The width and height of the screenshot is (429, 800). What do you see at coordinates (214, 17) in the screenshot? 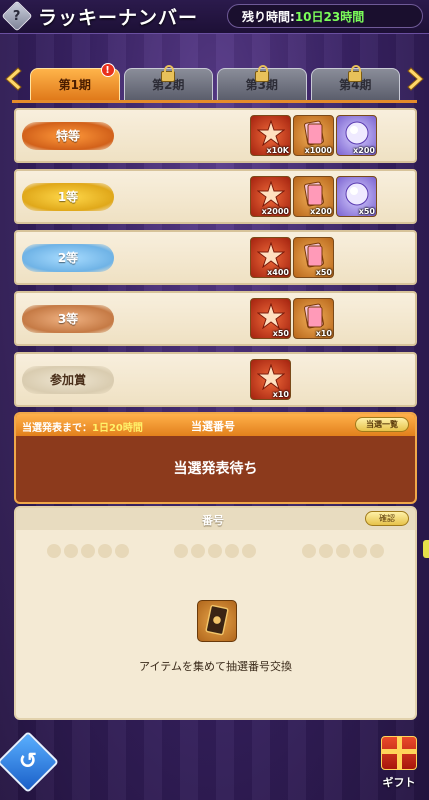
I see `header-bar: ? ラッキーナンバー 残り時間: 10日23時間` at bounding box center [214, 17].